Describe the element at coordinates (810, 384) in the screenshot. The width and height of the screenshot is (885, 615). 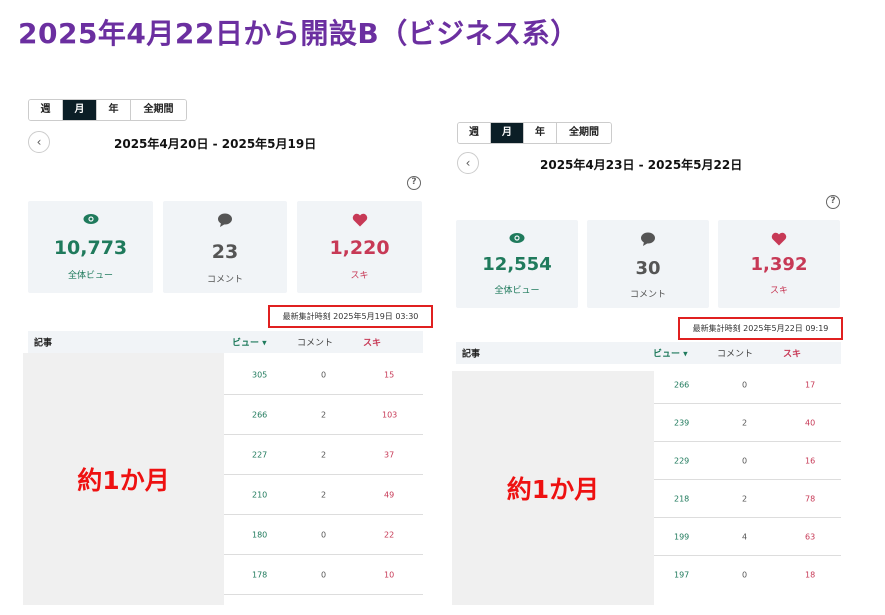
I see `row-likes: 17` at that location.